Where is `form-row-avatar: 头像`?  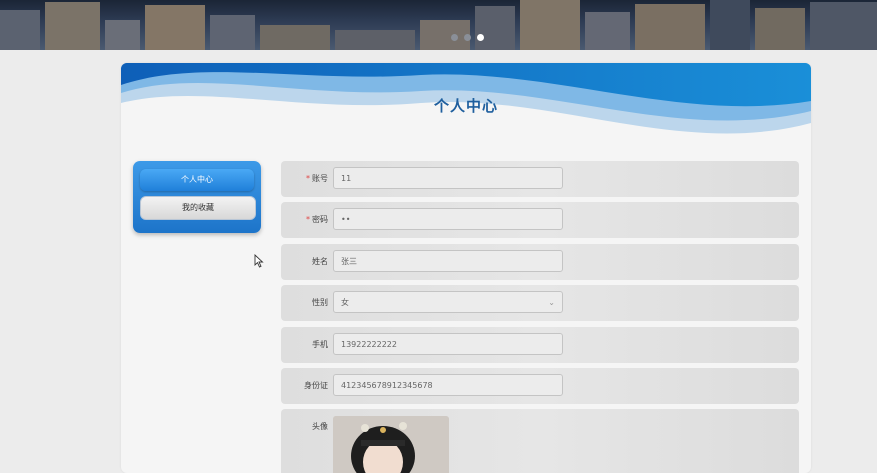
form-row-avatar: 头像 is located at coordinates (540, 441).